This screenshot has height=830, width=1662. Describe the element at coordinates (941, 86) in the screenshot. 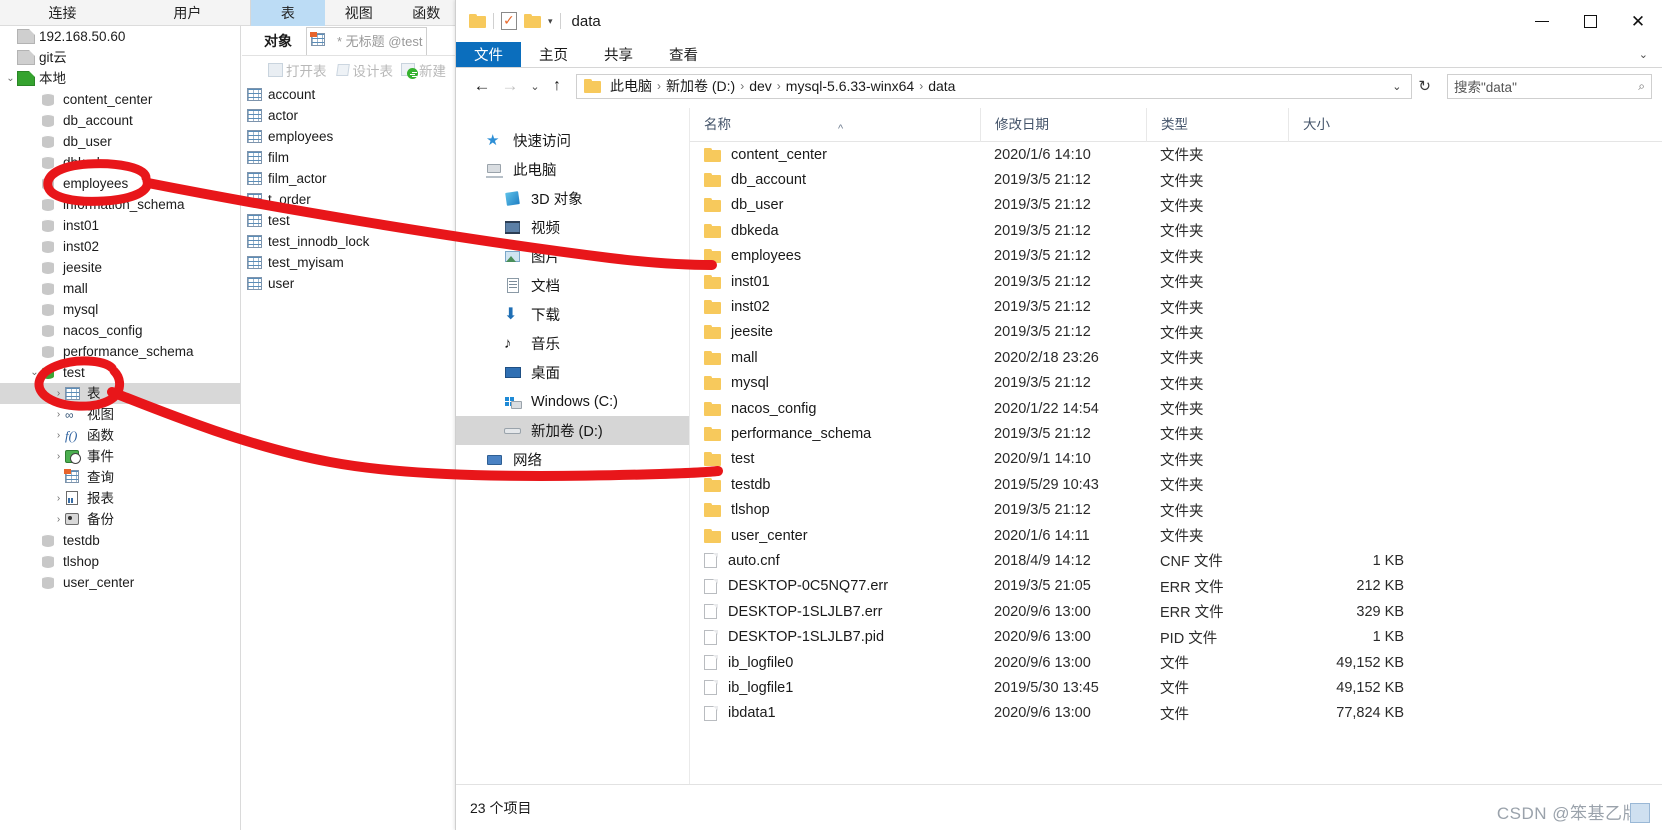

I see `breadcrumb-item: data` at that location.